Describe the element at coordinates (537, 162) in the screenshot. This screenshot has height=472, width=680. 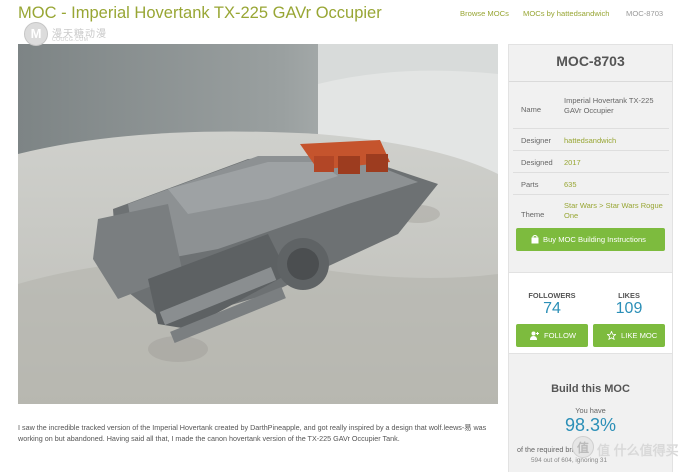
I see `spec-key-designed: Designed` at that location.